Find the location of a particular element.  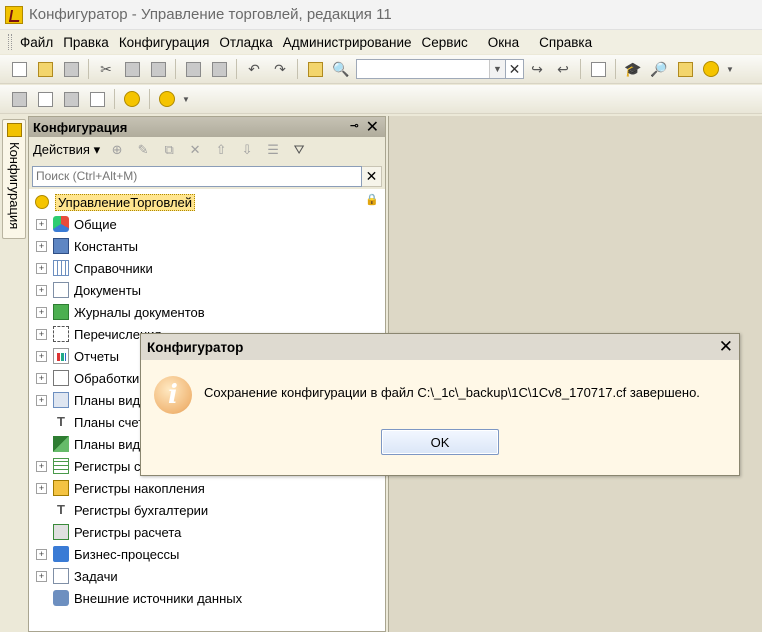

cut-icon: ✂ is located at coordinates (106, 69).